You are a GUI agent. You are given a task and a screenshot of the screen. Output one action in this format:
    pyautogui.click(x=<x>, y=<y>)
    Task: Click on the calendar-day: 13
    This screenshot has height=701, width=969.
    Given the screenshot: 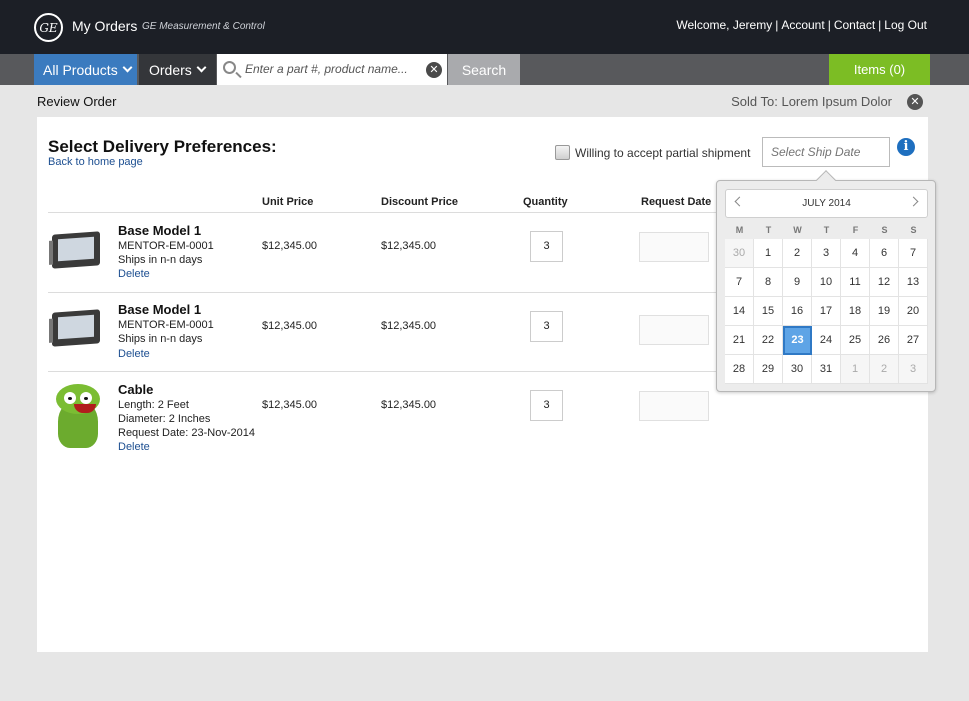 What is the action you would take?
    pyautogui.click(x=913, y=282)
    